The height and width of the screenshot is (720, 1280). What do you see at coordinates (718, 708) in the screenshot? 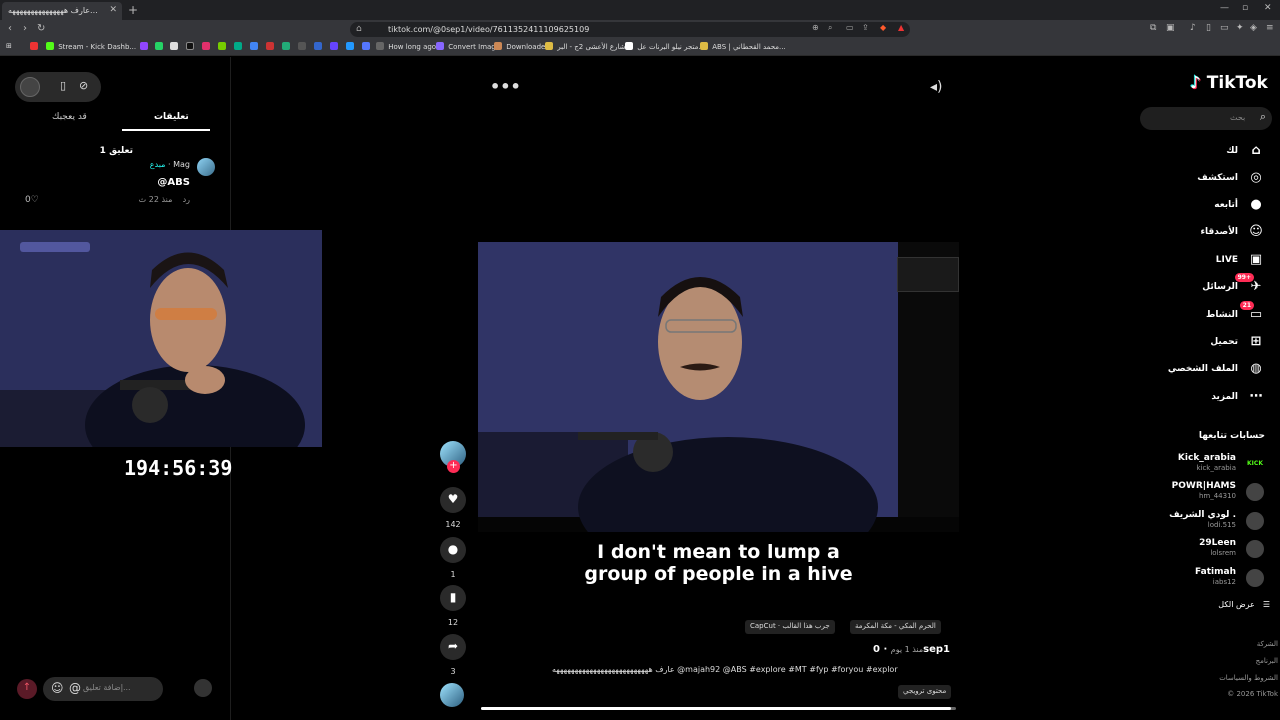
I see `video-progress-bar` at bounding box center [718, 708].